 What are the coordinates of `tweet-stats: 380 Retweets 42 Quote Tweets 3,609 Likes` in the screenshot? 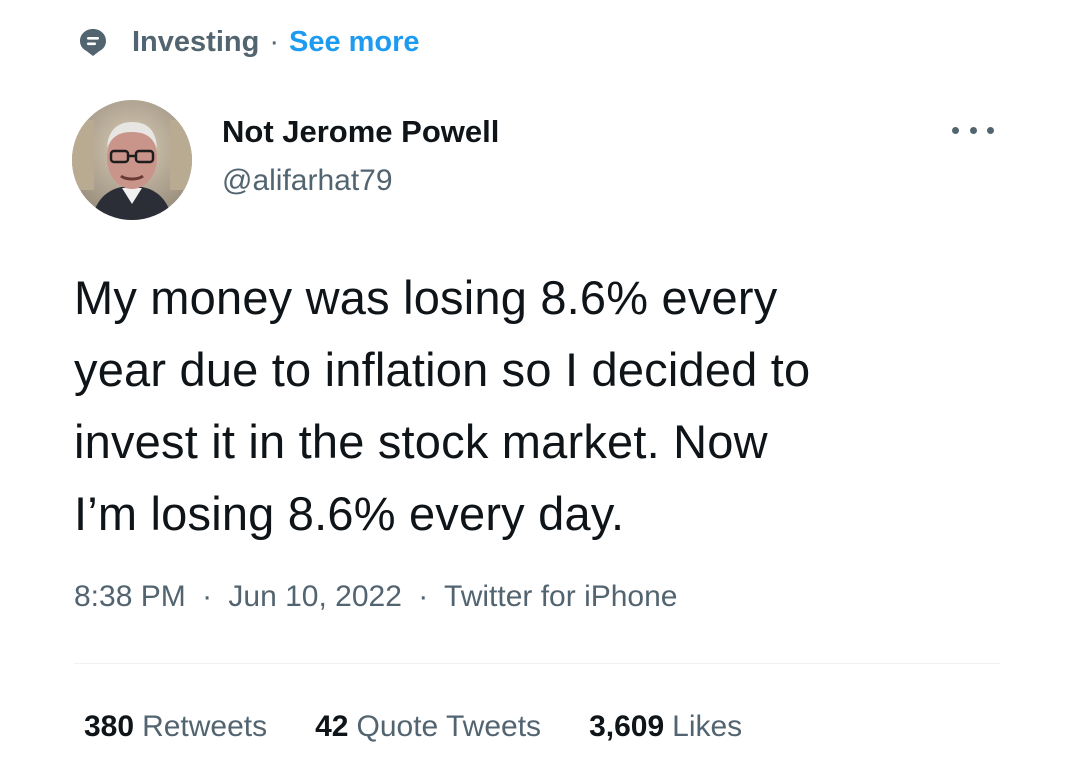 It's located at (437, 727).